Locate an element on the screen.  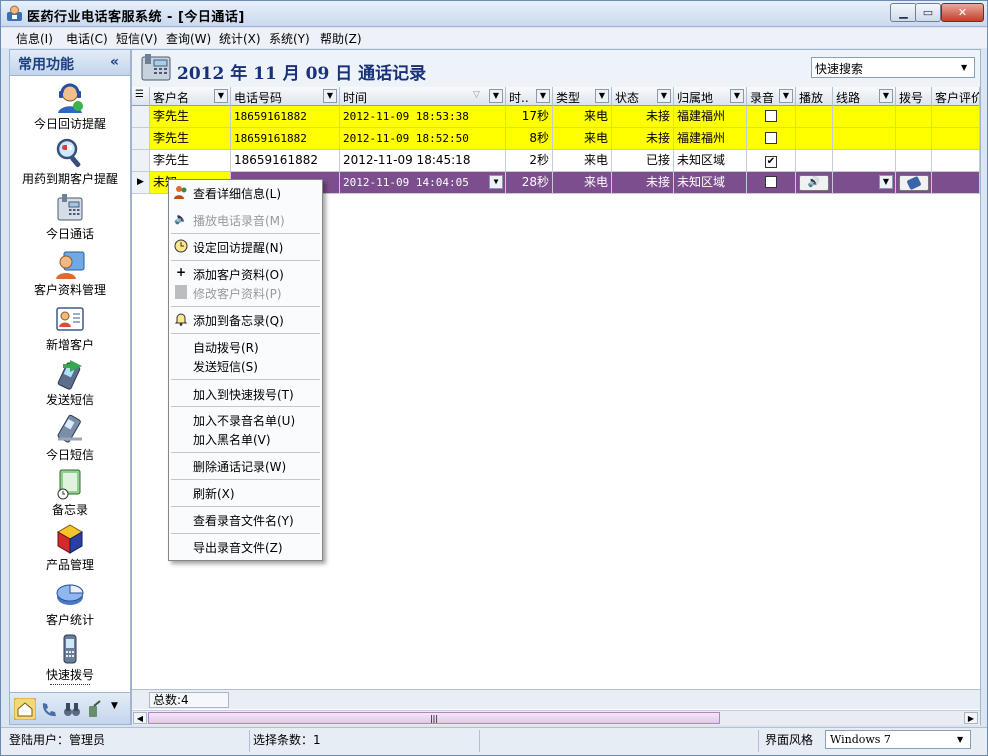
dial-phone-icon is located at coordinates (914, 183).